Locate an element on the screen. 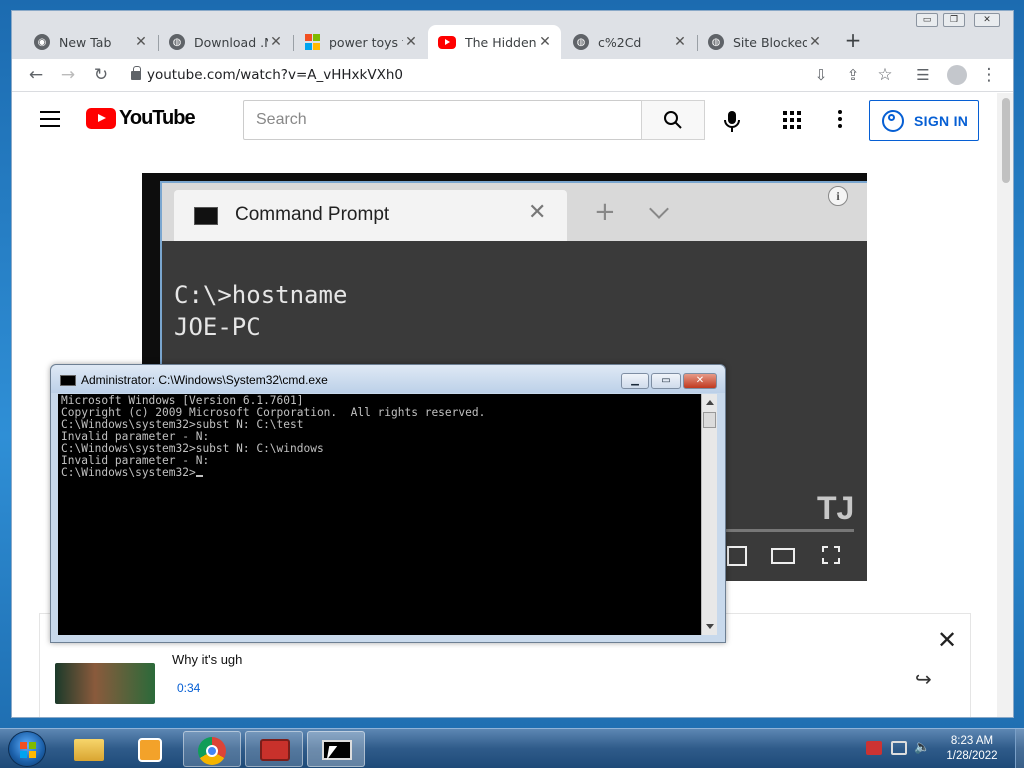 This screenshot has height=768, width=1024. folder-icon is located at coordinates (89, 750).